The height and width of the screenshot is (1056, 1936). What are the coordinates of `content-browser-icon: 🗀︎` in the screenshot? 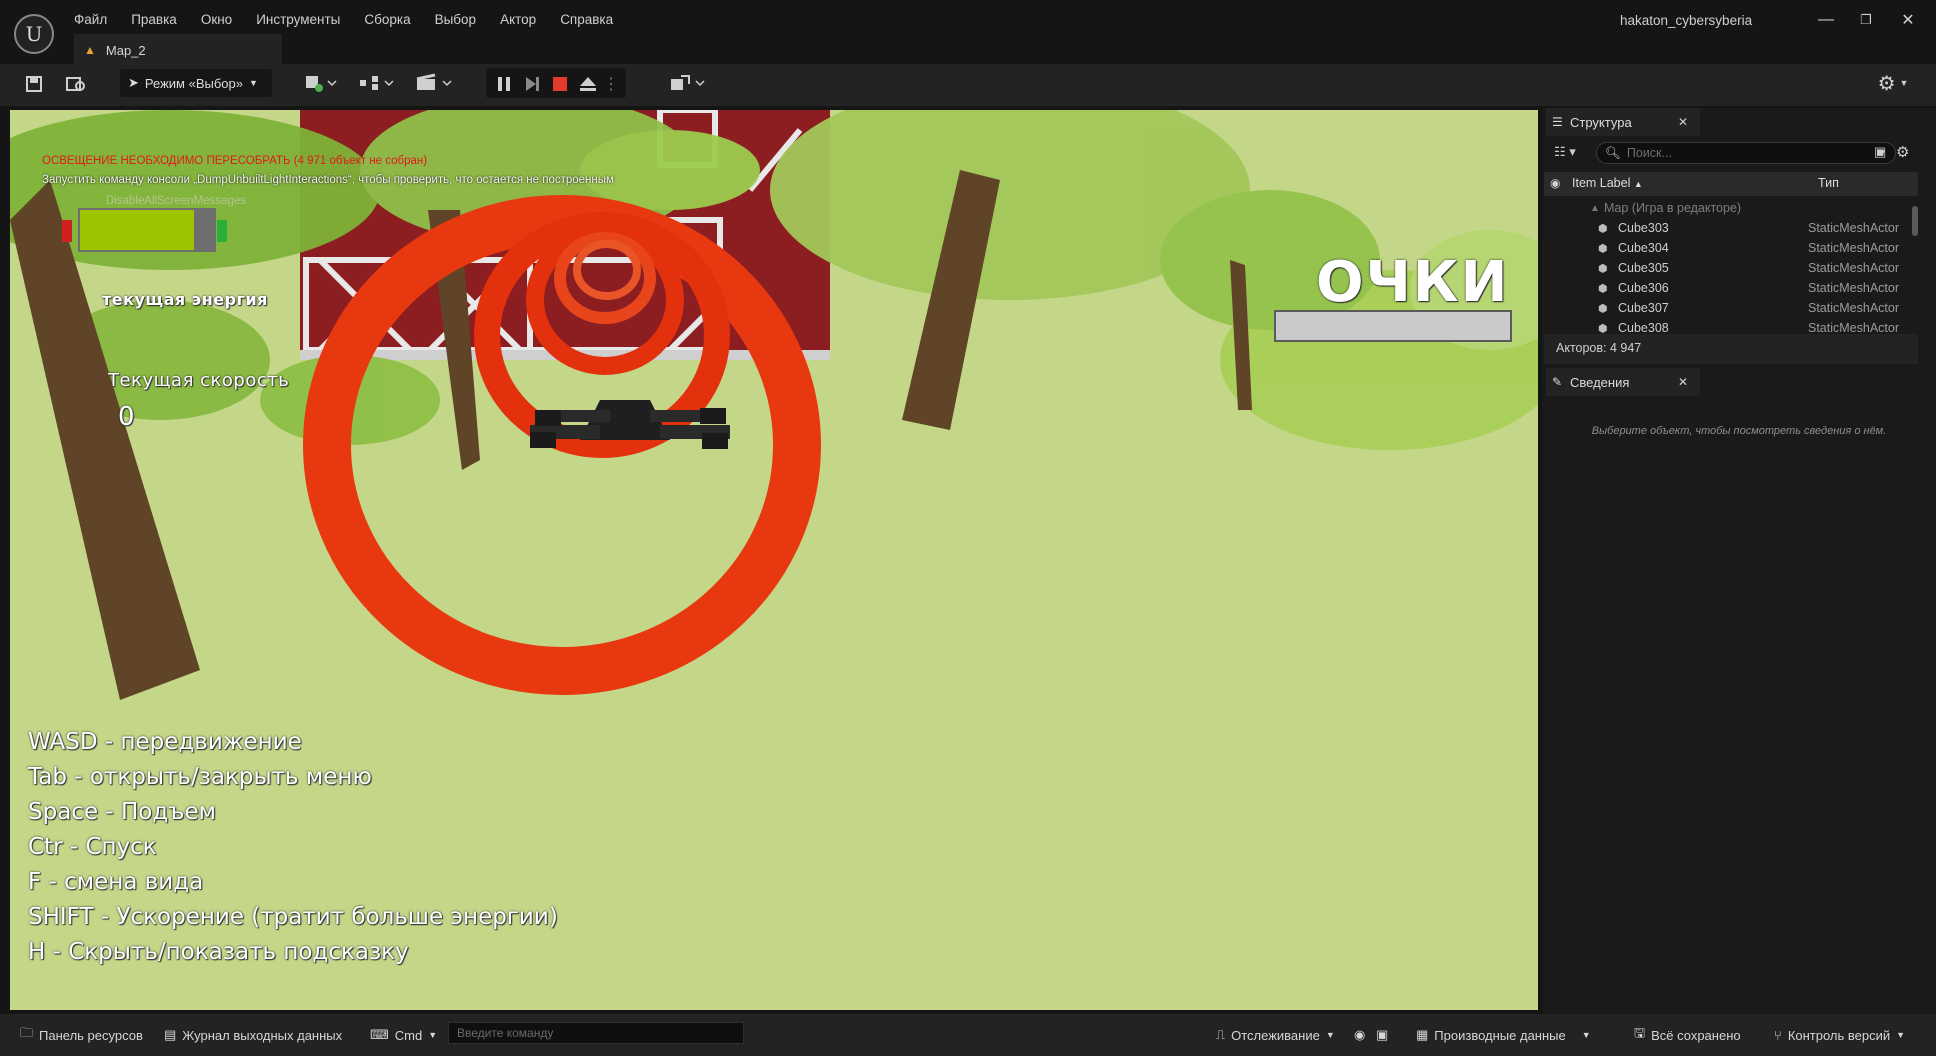 It's located at (27, 1032).